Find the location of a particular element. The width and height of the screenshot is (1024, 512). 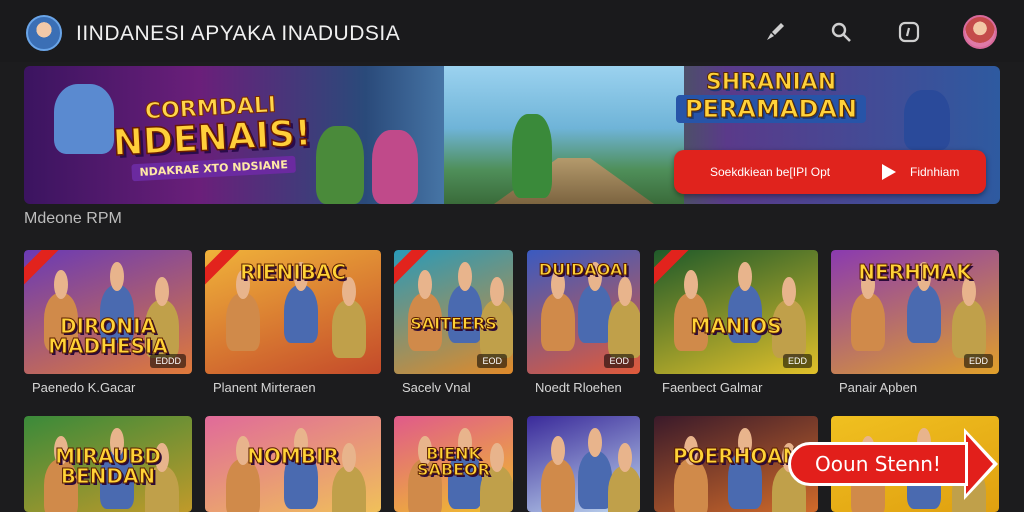

game-card: MANIOS EDD Faenbect Galmar is located at coordinates (736, 325).